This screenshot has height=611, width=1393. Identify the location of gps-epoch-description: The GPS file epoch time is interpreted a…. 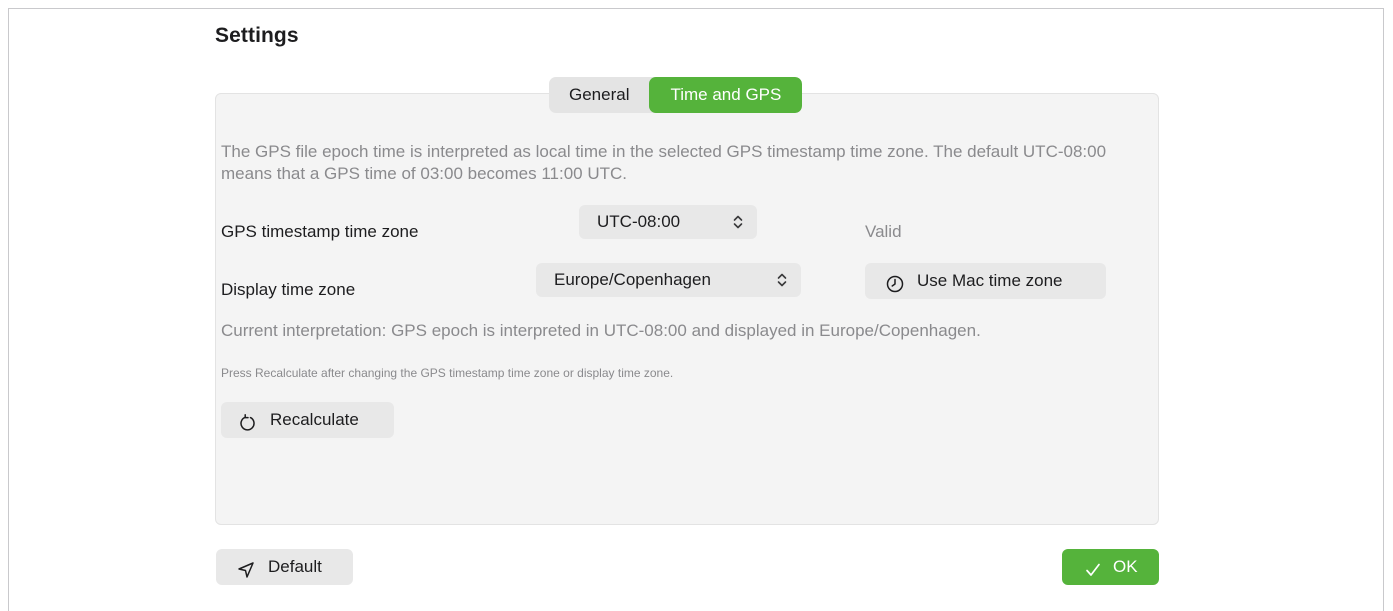
(664, 162).